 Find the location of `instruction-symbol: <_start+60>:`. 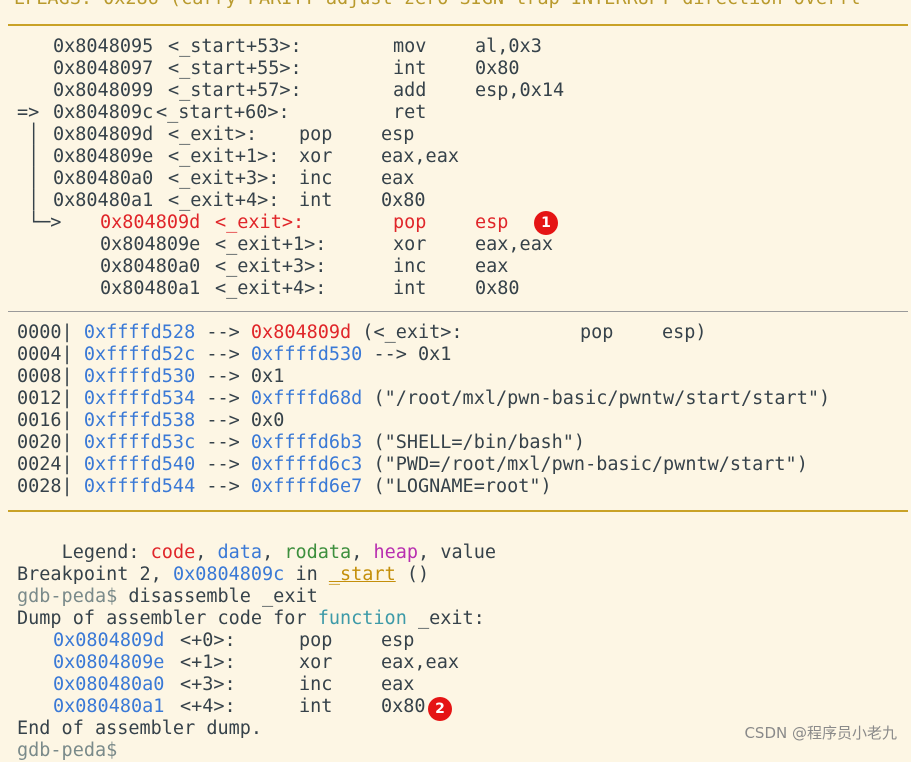

instruction-symbol: <_start+60>: is located at coordinates (223, 112).